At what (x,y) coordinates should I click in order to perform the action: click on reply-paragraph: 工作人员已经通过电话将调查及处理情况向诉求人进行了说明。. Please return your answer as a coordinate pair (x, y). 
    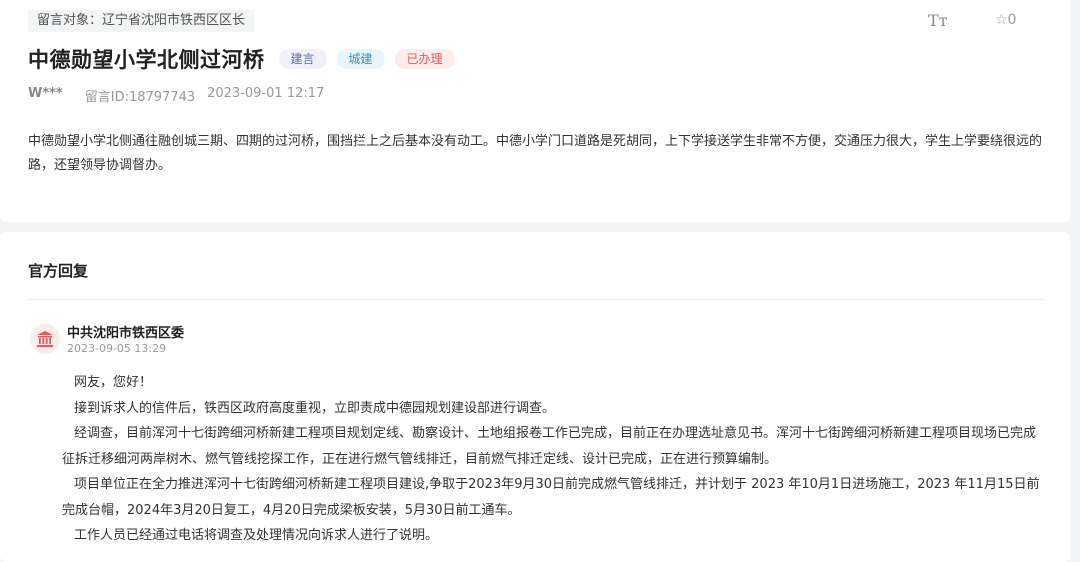
    Looking at the image, I should click on (256, 535).